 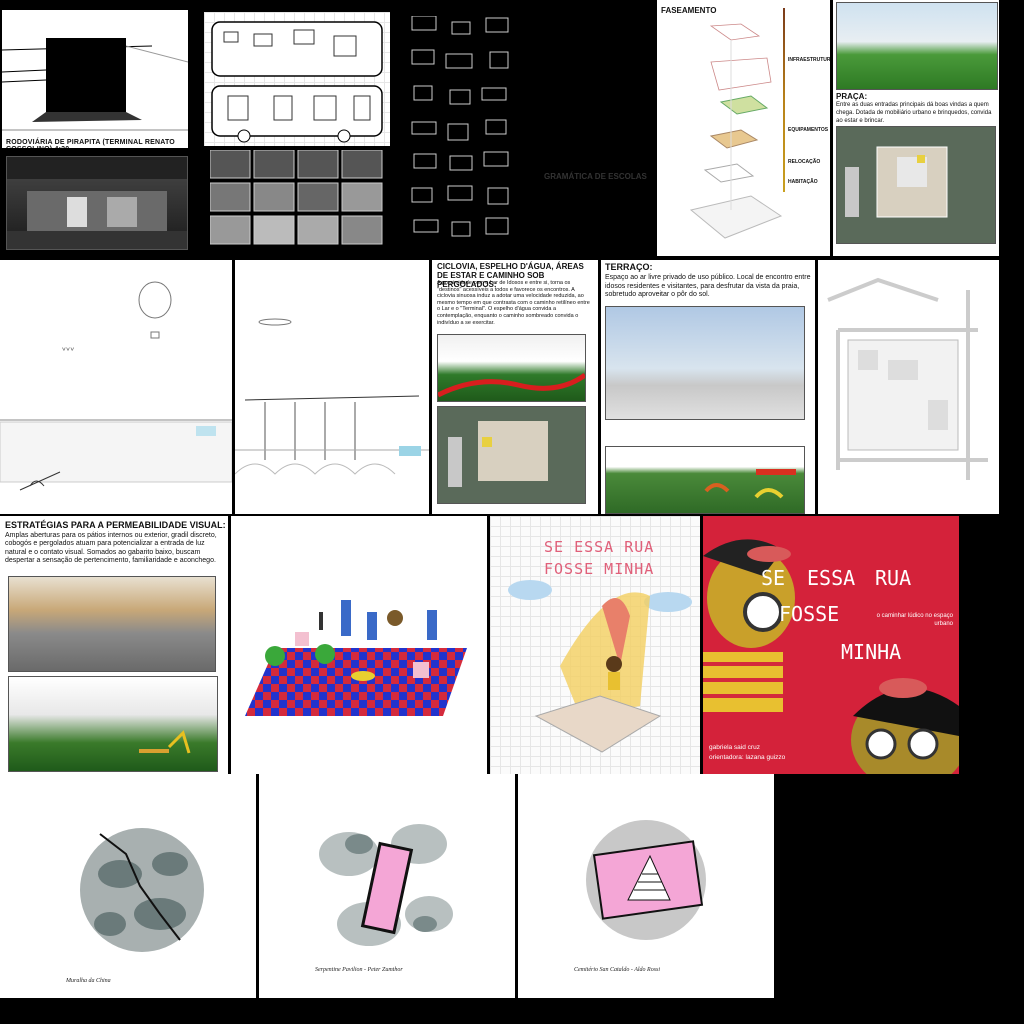 I want to click on ciclovia-path, so click(x=511, y=385).